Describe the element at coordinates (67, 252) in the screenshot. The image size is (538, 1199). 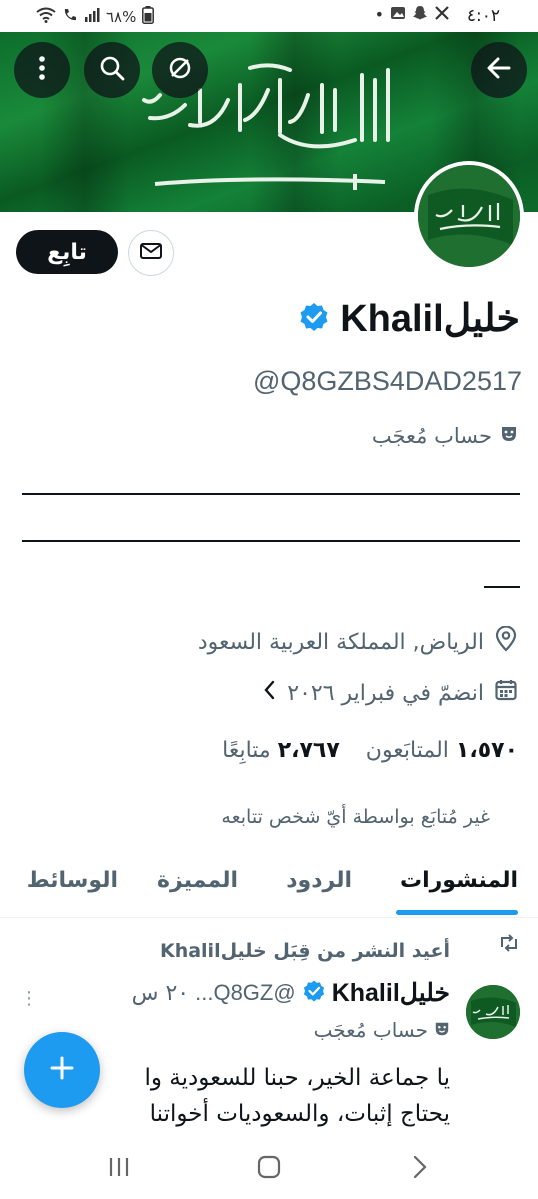
I see `follow-button: تابِع` at that location.